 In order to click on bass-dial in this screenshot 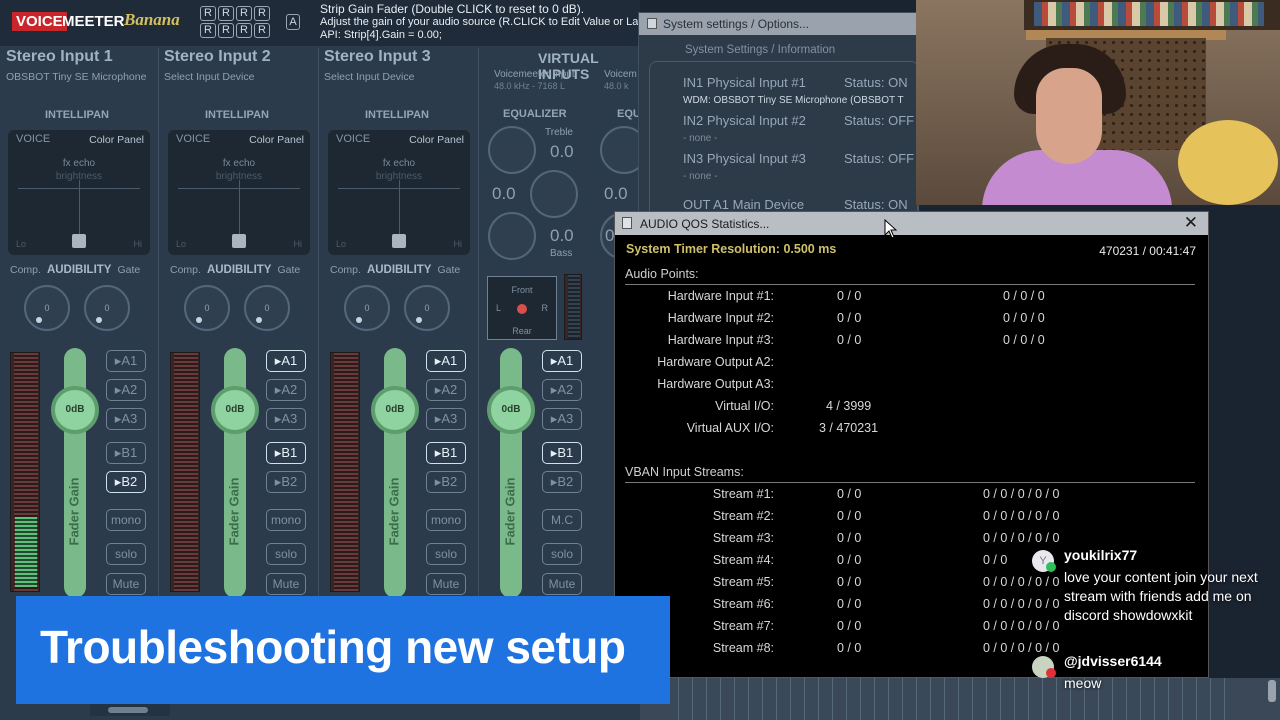, I will do `click(512, 236)`.